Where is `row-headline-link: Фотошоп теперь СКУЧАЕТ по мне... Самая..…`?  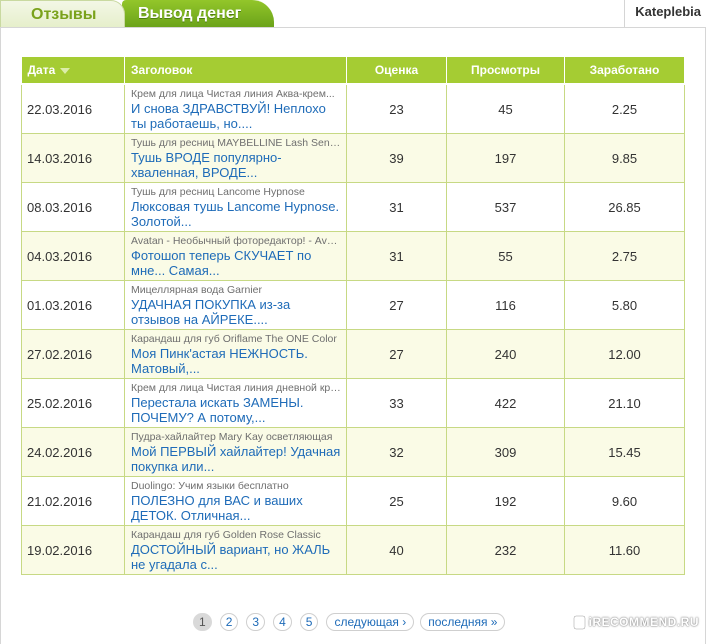
row-headline-link: Фотошоп теперь СКУЧАЕТ по мне... Самая..… is located at coordinates (236, 263).